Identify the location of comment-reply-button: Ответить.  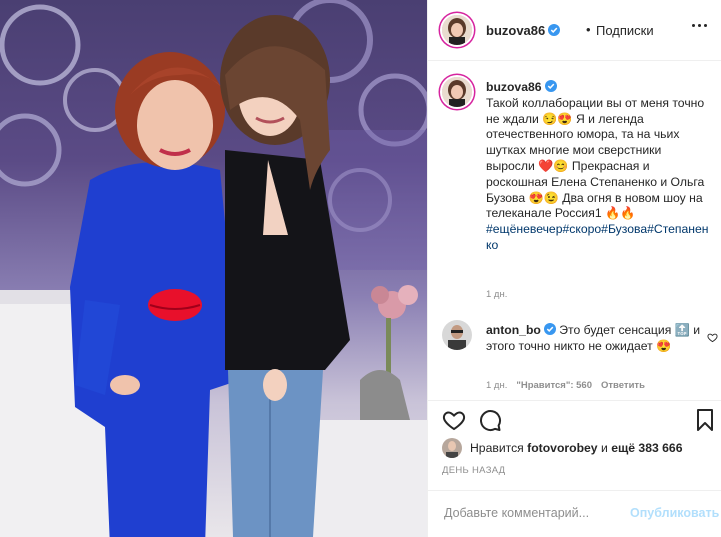
(623, 385).